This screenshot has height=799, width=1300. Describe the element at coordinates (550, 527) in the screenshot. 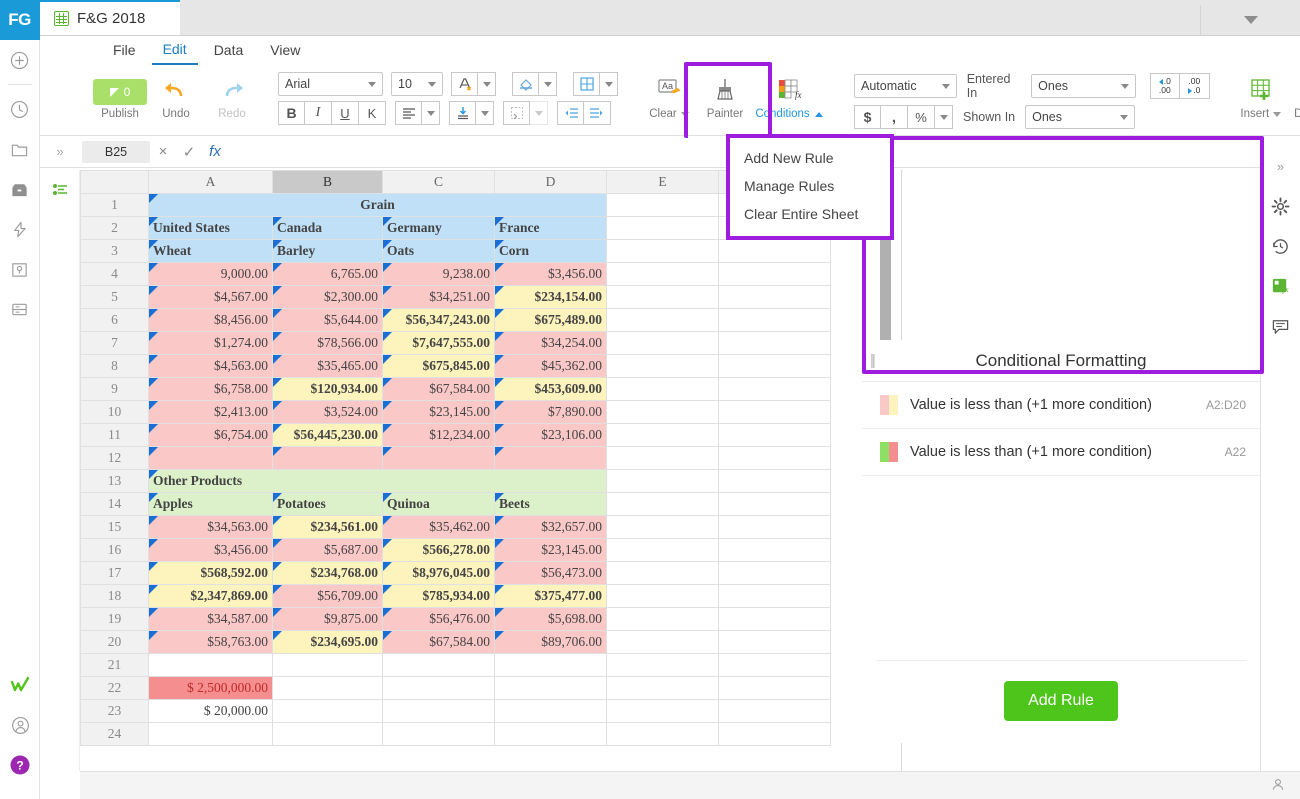

I see `grid-cell: $32,657.00` at that location.